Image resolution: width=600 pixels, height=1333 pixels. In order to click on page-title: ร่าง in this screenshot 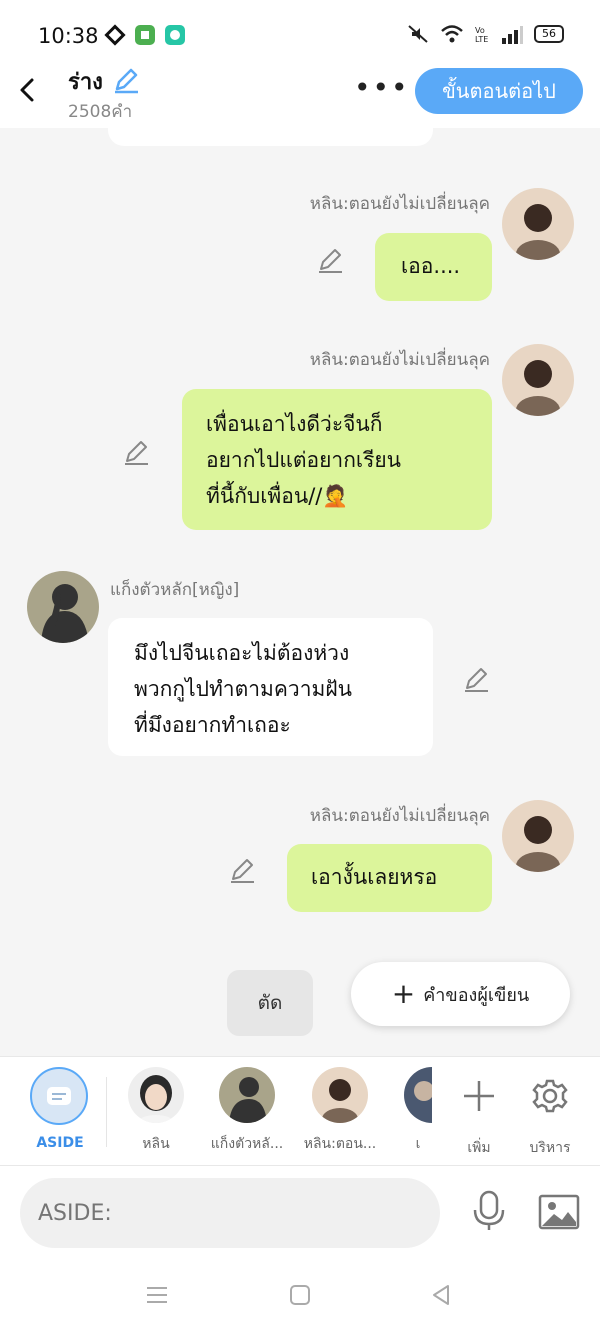, I will do `click(85, 82)`.